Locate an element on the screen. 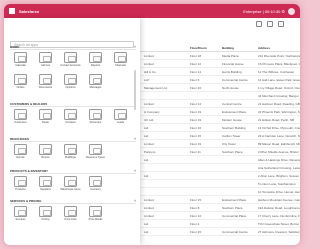 Image resolution: width=320 pixels, height=249 pixels. app-tile-label: Rooms is located at coordinates (45, 157).